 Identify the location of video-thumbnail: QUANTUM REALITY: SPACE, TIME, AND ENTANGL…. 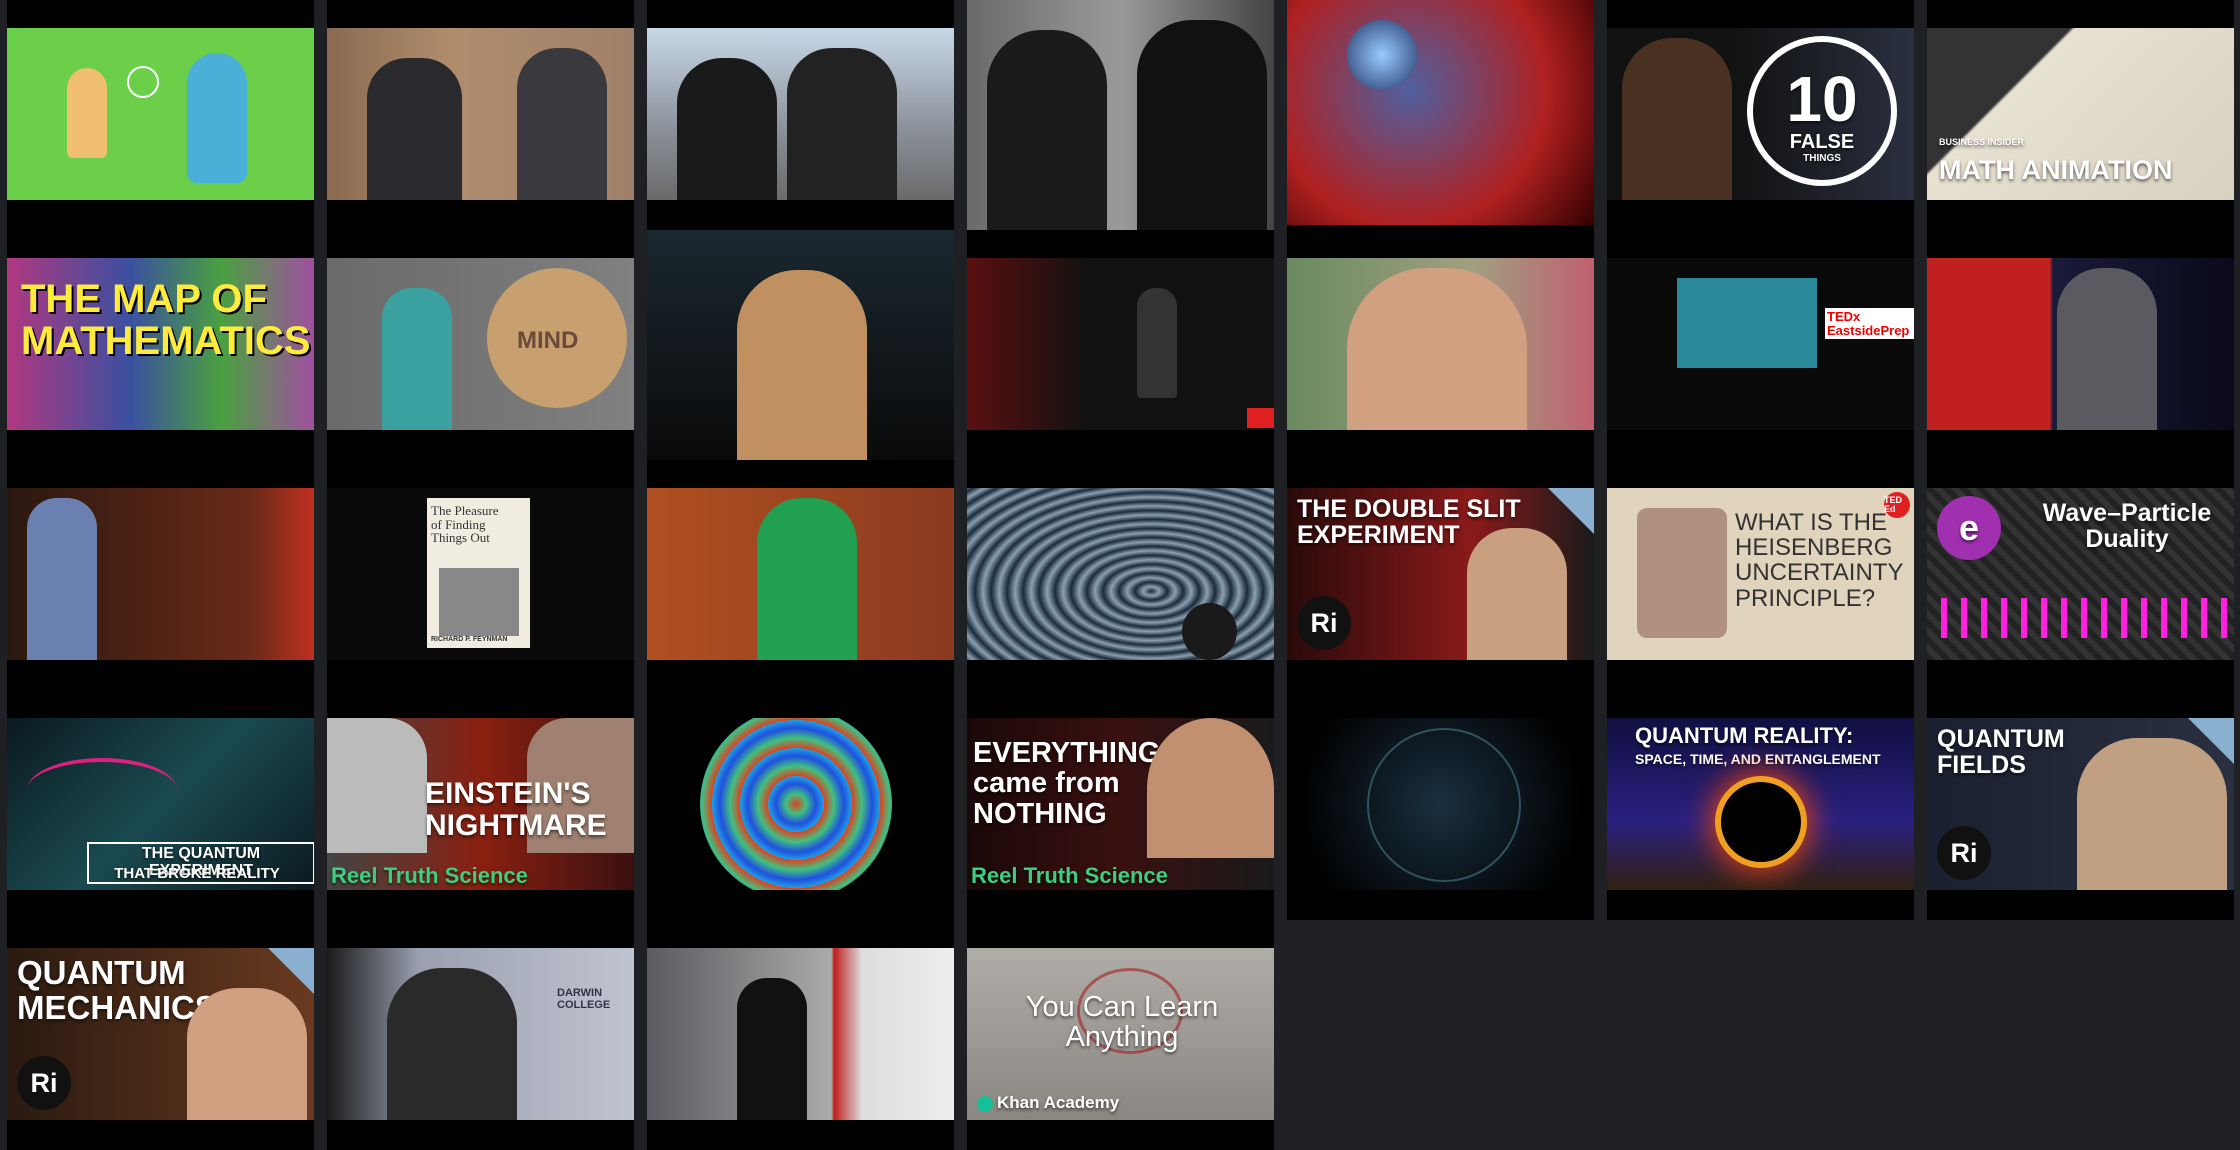
(1760, 804).